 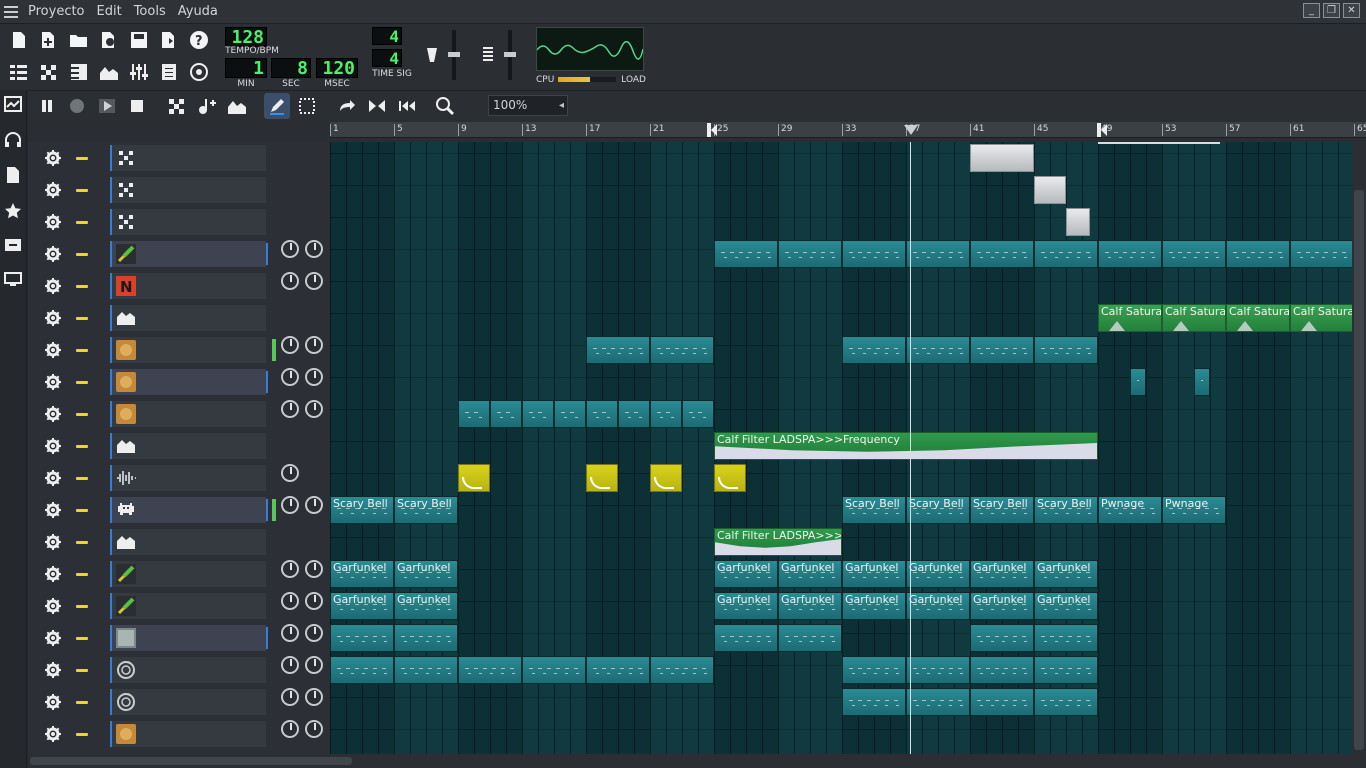 What do you see at coordinates (712, 130) in the screenshot?
I see `loop-start-marker-icon` at bounding box center [712, 130].